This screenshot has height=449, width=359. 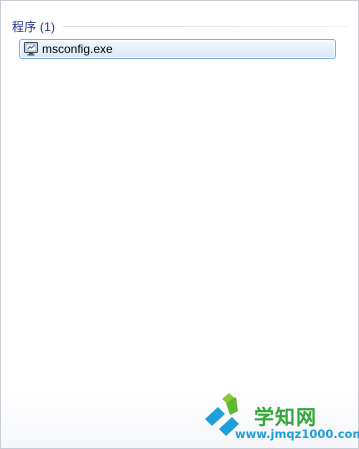 I want to click on group-divider, so click(x=205, y=26).